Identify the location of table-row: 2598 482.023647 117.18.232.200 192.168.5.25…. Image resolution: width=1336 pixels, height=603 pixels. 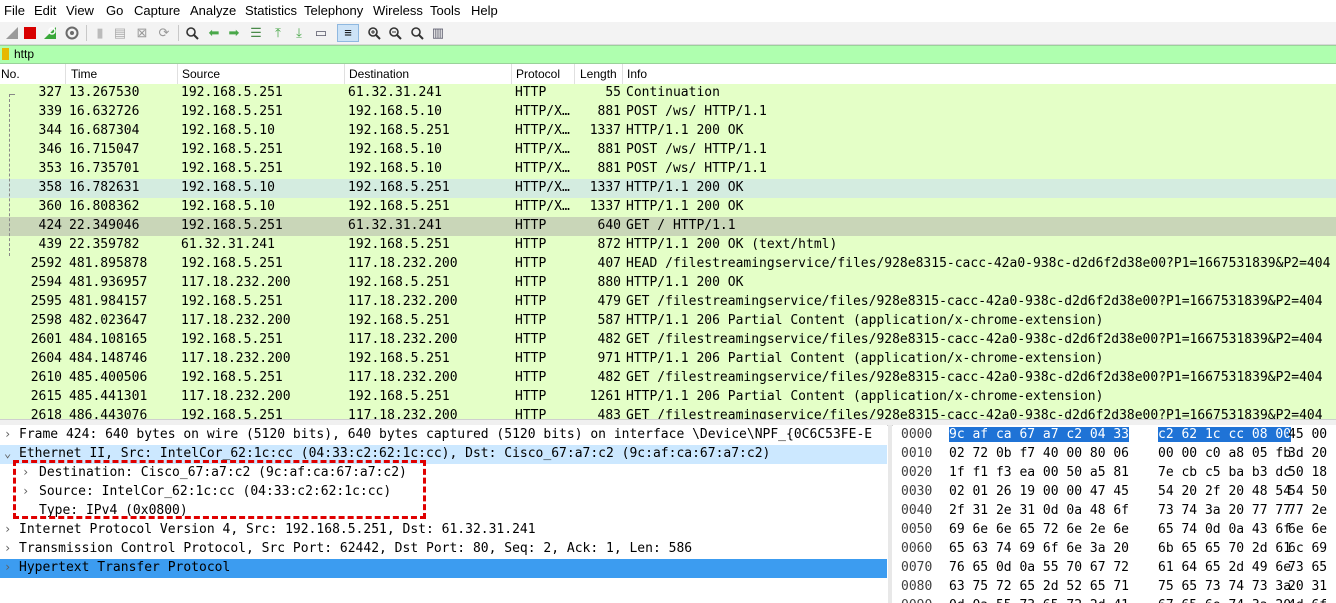
(668, 321).